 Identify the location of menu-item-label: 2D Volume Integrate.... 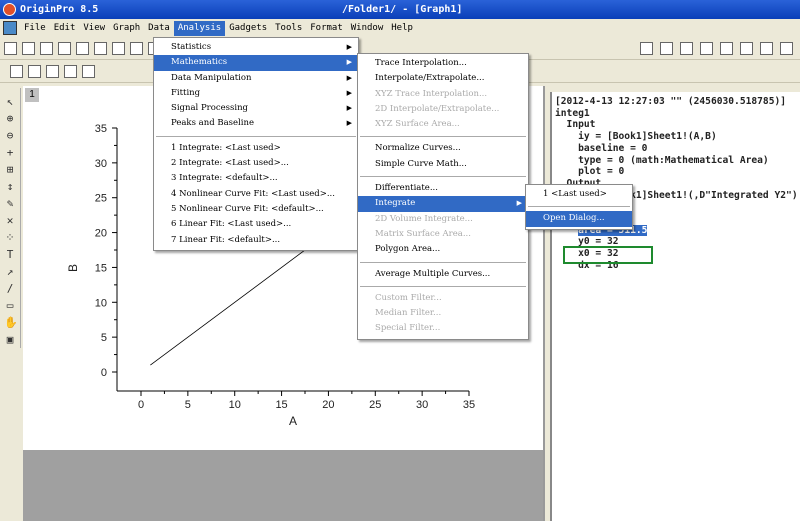
(424, 218).